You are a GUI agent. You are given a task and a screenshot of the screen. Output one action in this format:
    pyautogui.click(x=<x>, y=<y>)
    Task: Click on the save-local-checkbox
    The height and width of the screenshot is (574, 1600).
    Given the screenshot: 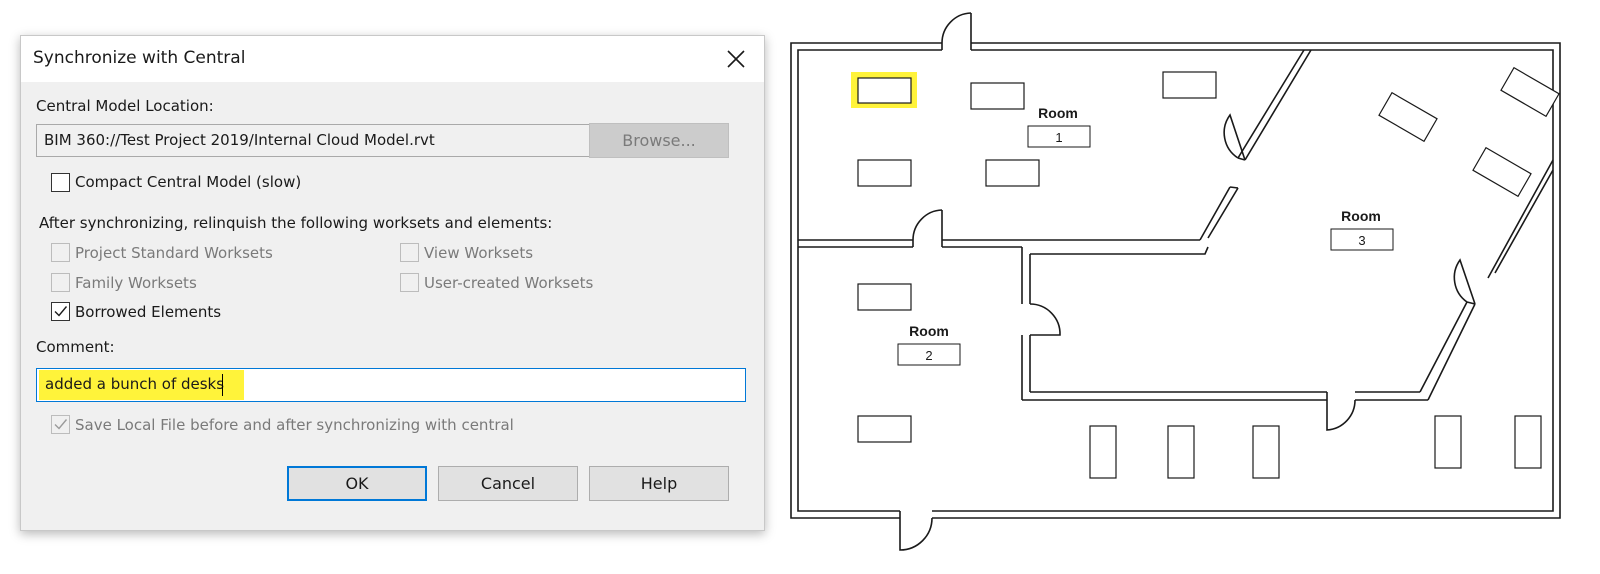 What is the action you would take?
    pyautogui.click(x=60, y=424)
    